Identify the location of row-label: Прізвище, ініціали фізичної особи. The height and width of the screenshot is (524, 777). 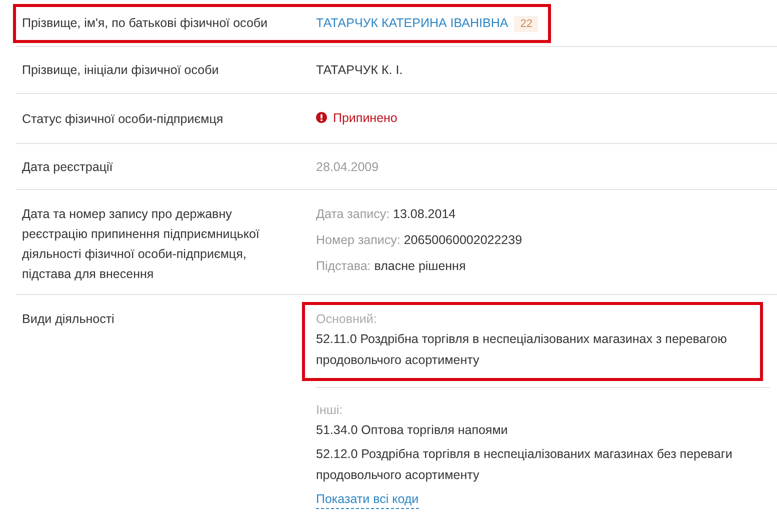
(121, 70).